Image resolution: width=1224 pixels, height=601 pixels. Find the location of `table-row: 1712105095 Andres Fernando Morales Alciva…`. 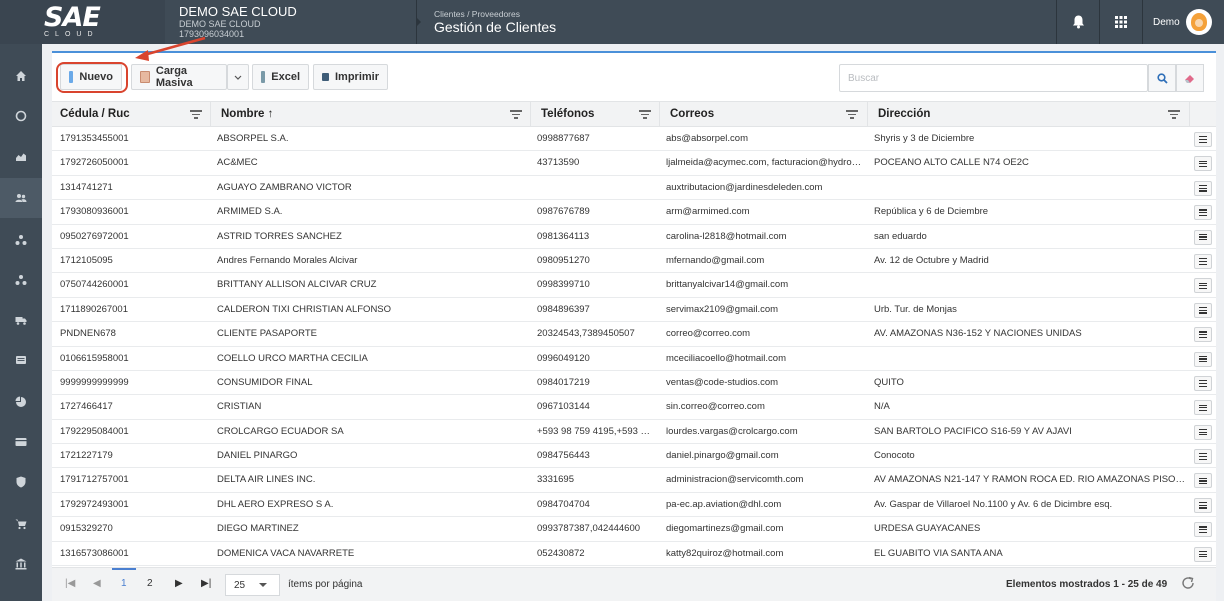

table-row: 1712105095 Andres Fernando Morales Alciva… is located at coordinates (634, 261).